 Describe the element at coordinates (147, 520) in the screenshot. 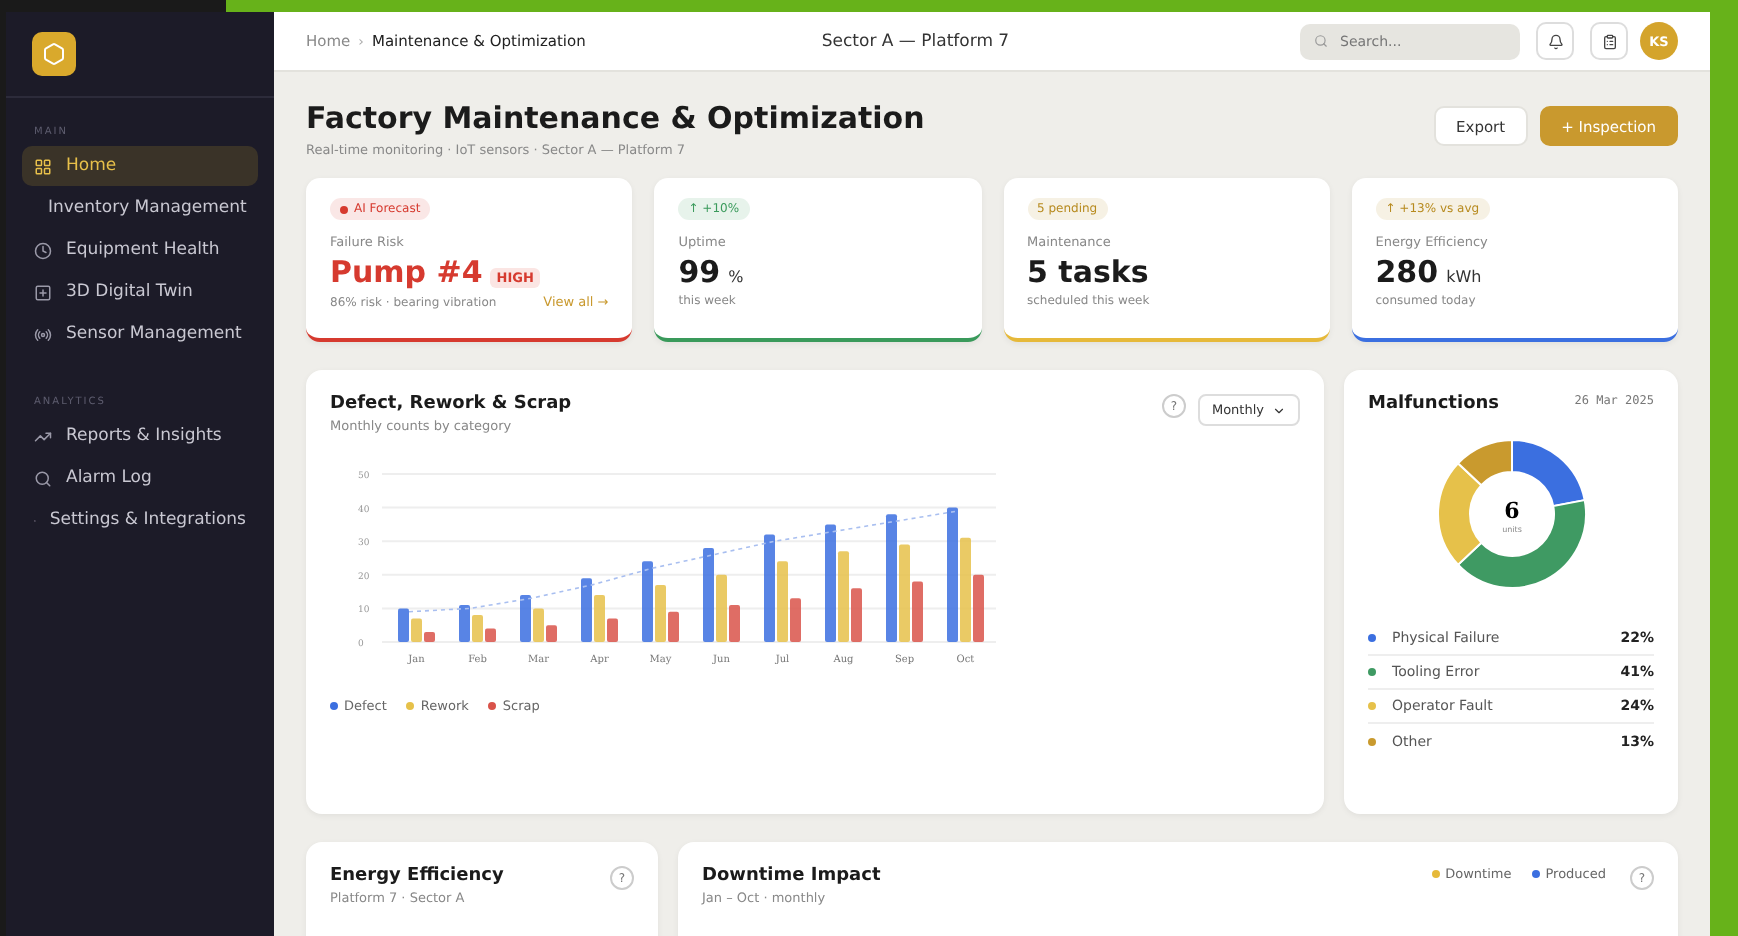

I see `nav-label: Settings & Integrations` at that location.